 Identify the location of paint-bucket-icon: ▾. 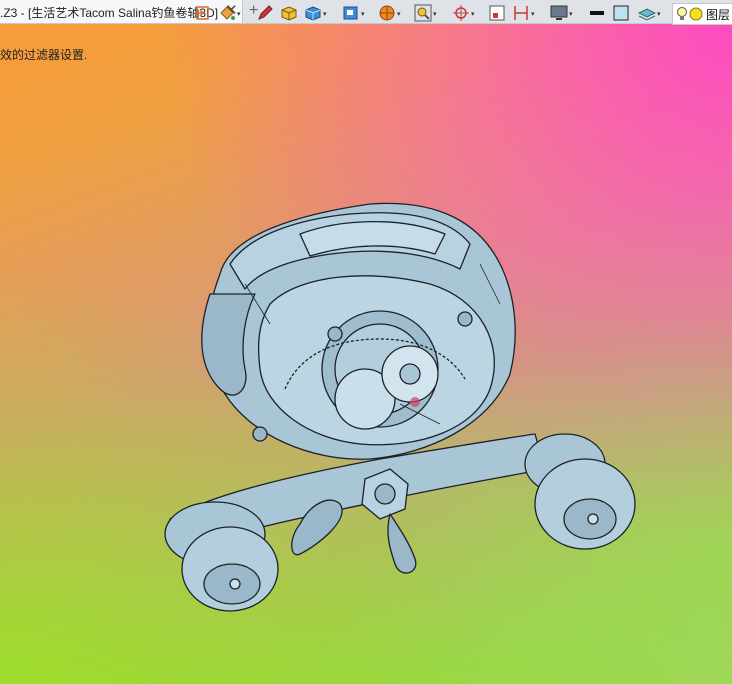
(229, 13).